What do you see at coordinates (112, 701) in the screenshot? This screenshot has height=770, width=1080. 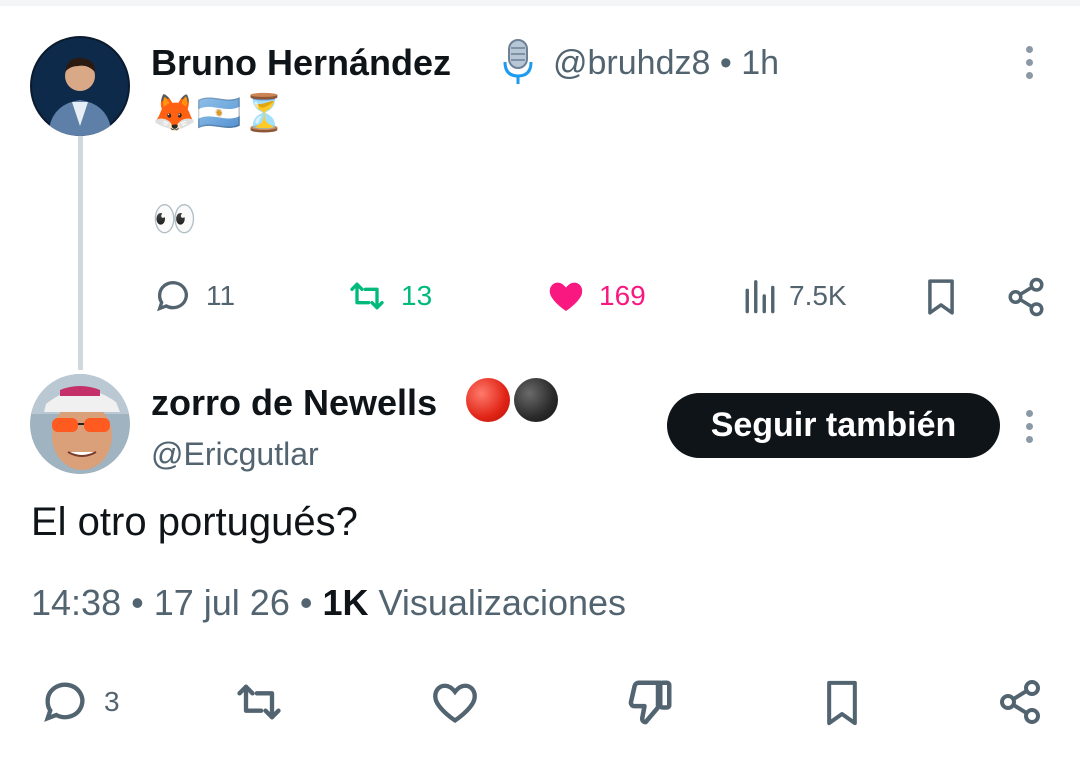 I see `reply-count: 3` at bounding box center [112, 701].